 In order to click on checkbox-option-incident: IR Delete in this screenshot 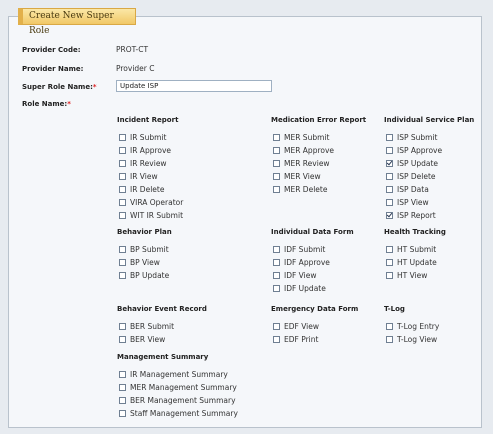, I will do `click(141, 189)`.